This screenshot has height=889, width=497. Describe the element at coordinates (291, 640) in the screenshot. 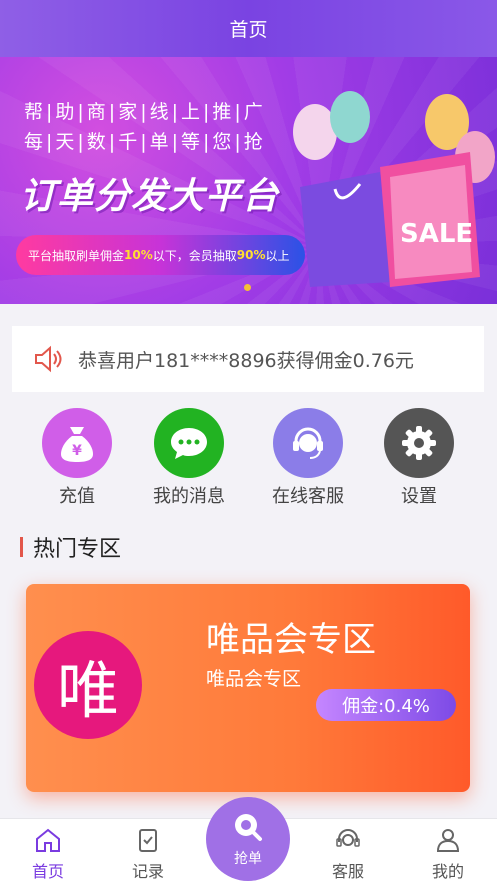

I see `card-title: 唯品会专区` at that location.